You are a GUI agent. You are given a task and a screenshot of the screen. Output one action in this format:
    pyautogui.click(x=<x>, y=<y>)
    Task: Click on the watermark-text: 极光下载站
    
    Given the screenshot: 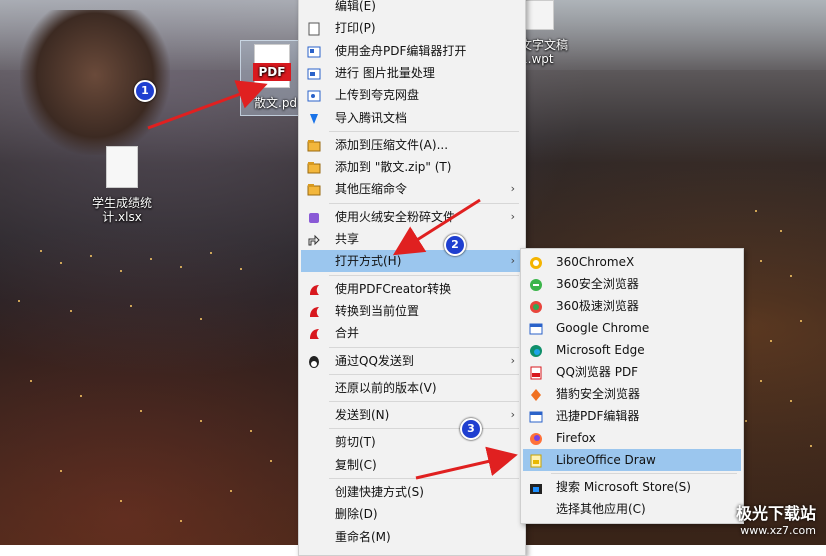 What is the action you would take?
    pyautogui.click(x=775, y=513)
    